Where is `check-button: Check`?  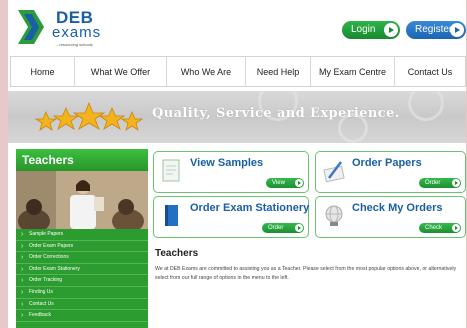 check-button: Check is located at coordinates (440, 228).